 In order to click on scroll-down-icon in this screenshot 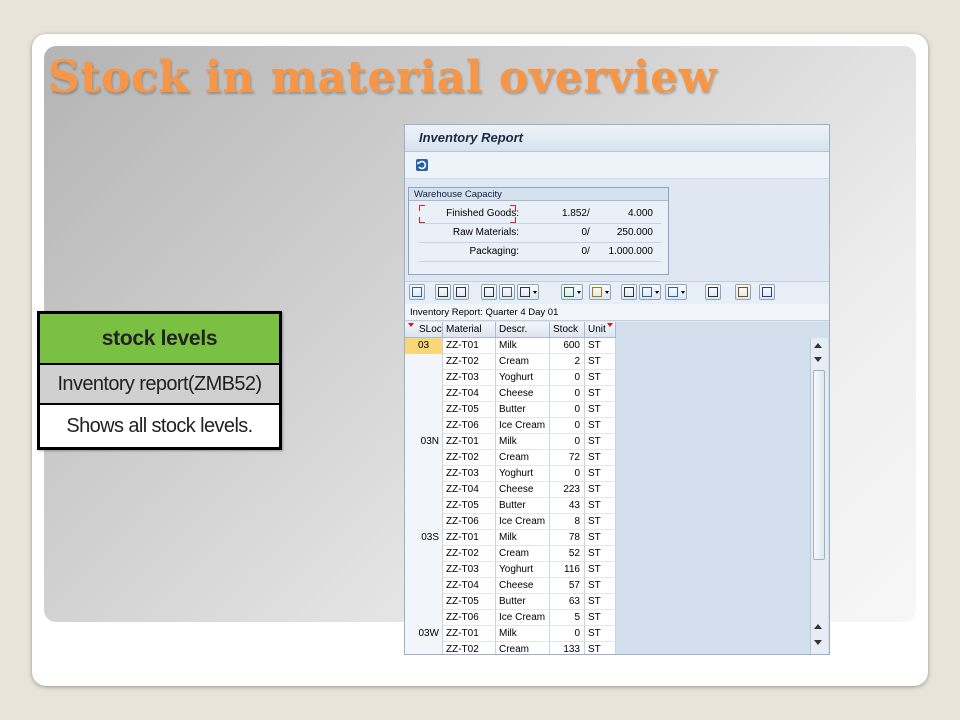, I will do `click(818, 642)`.